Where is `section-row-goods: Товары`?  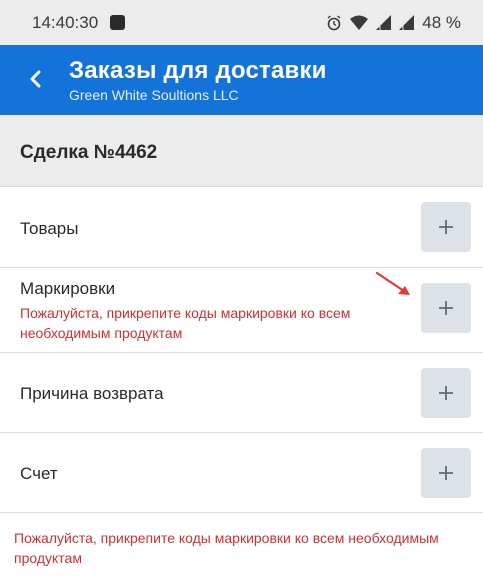
section-row-goods: Товары is located at coordinates (241, 227).